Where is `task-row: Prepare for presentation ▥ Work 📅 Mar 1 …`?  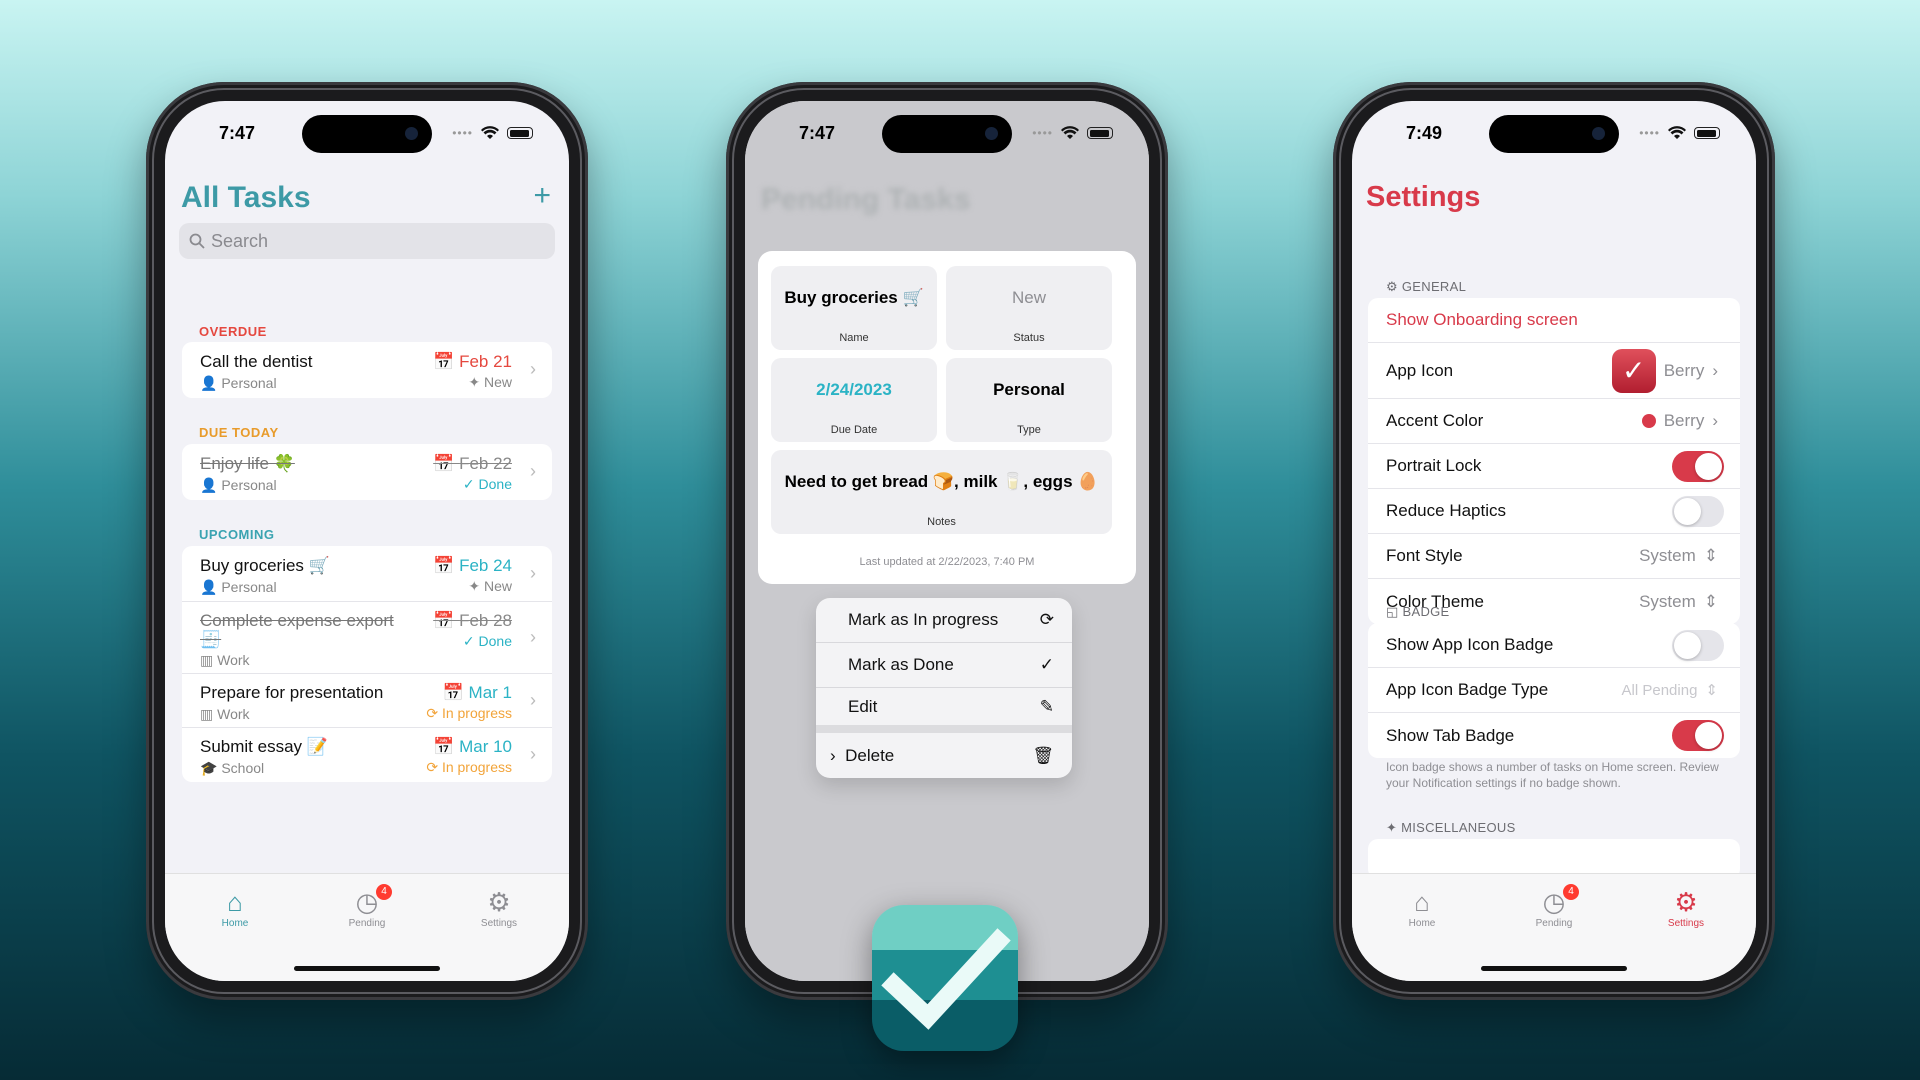 task-row: Prepare for presentation ▥ Work 📅 Mar 1 … is located at coordinates (367, 701).